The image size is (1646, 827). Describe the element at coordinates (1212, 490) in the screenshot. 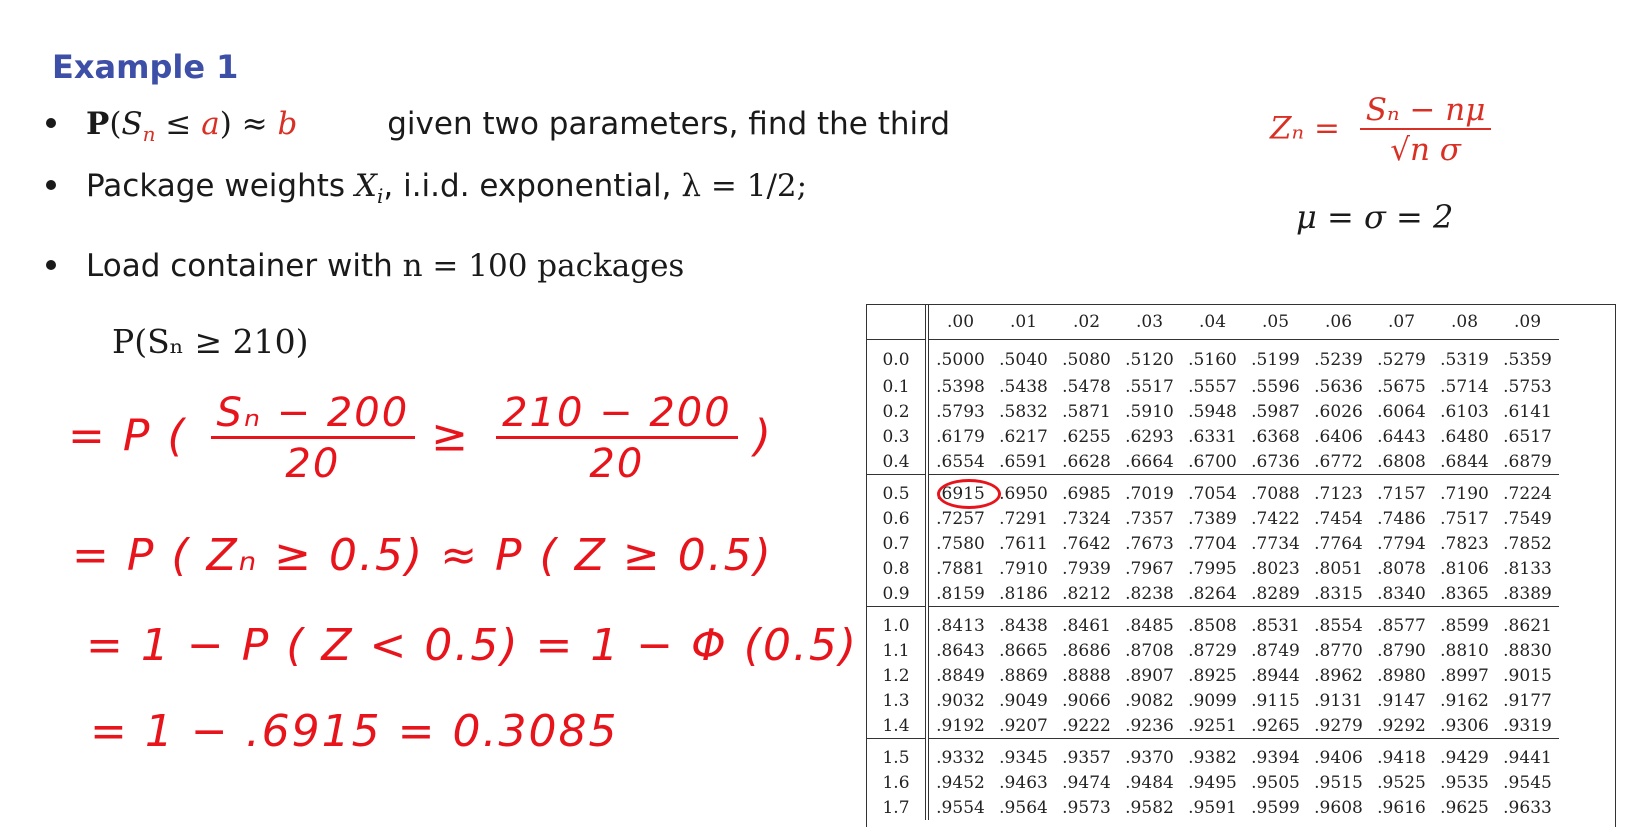

I see `z-table-cell: .7054` at that location.